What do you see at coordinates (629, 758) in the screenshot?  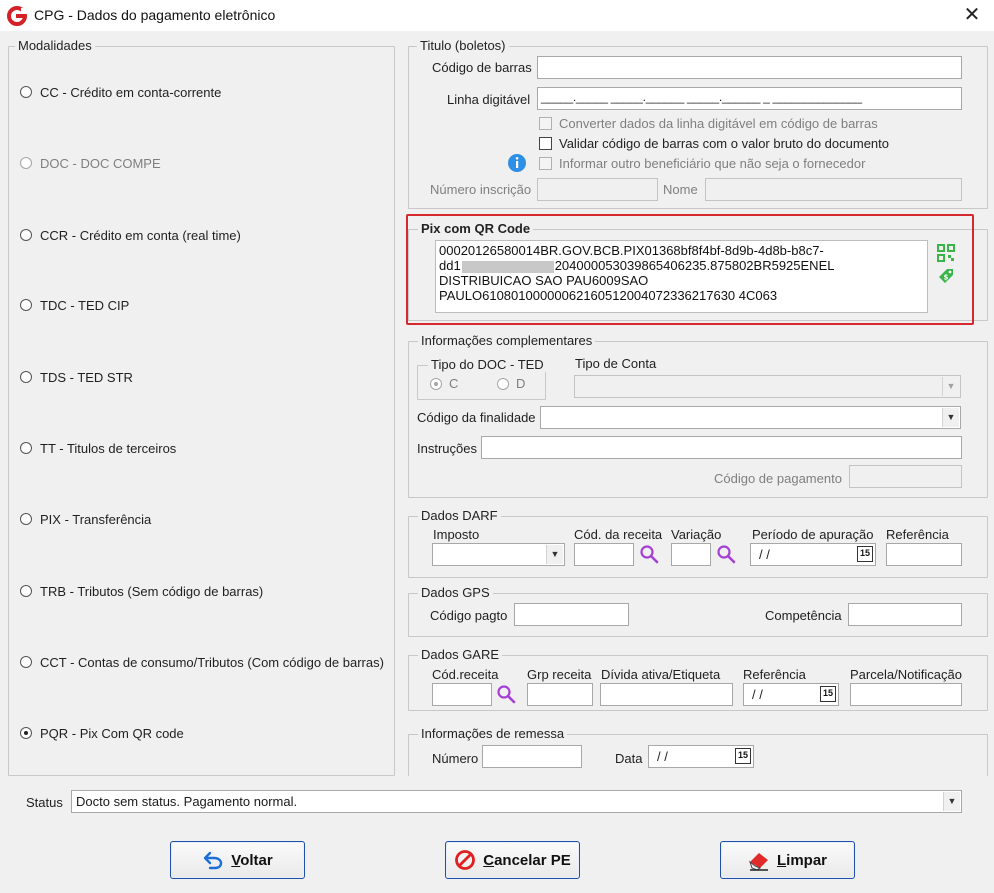 I see `data-label: Data` at bounding box center [629, 758].